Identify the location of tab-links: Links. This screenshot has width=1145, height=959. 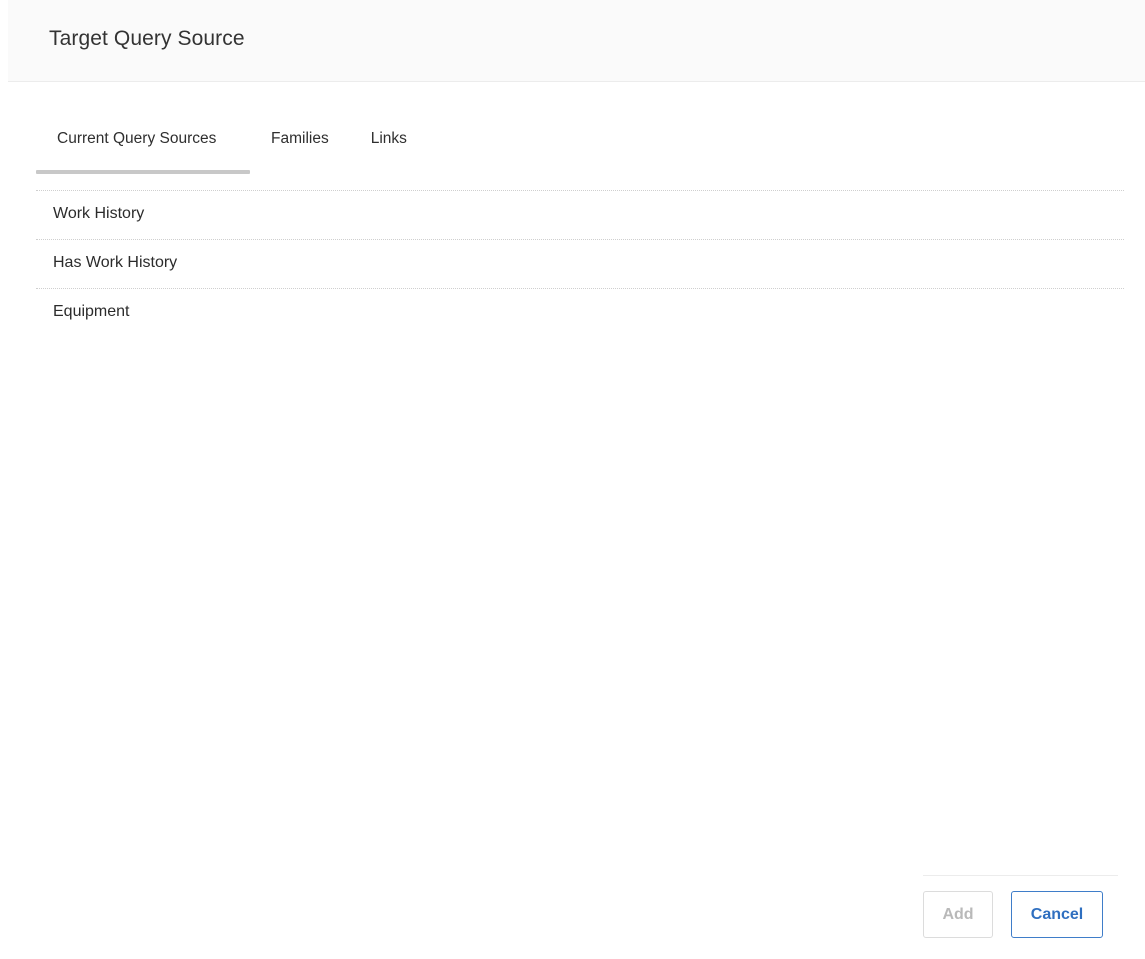
(389, 140).